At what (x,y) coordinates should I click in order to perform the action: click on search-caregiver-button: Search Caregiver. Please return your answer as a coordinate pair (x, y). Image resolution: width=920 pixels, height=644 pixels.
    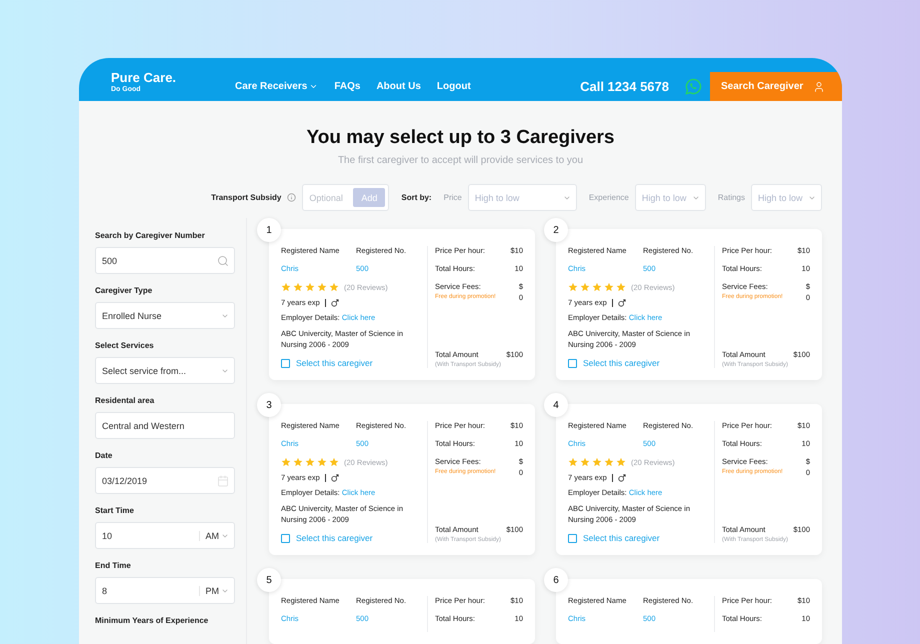
    Looking at the image, I should click on (776, 86).